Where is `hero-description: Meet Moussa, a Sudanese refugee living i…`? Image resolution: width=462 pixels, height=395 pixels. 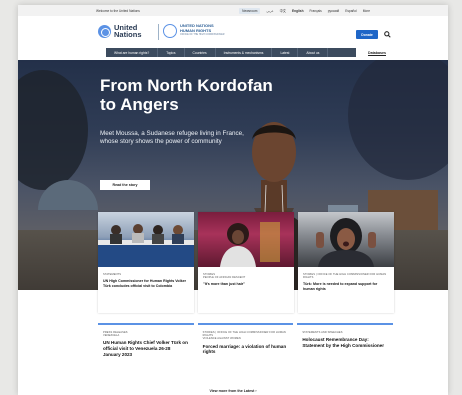
hero-description: Meet Moussa, a Sudanese refugee living i… is located at coordinates (172, 137).